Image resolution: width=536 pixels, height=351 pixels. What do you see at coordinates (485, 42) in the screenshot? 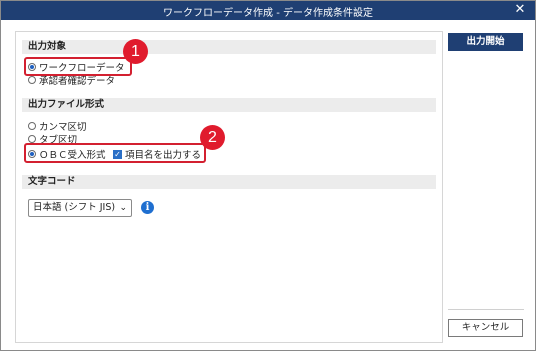
I see `start-output-button: 出力開始` at bounding box center [485, 42].